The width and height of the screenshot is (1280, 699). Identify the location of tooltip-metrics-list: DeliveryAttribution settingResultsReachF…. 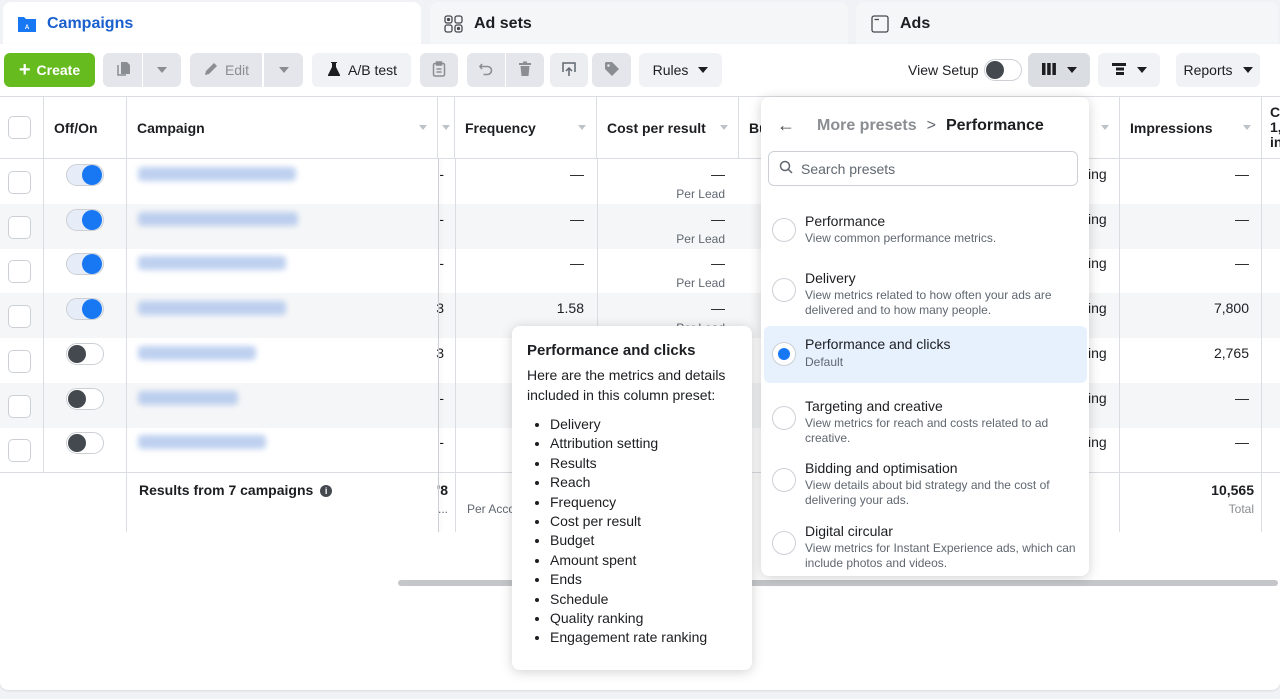
(632, 541).